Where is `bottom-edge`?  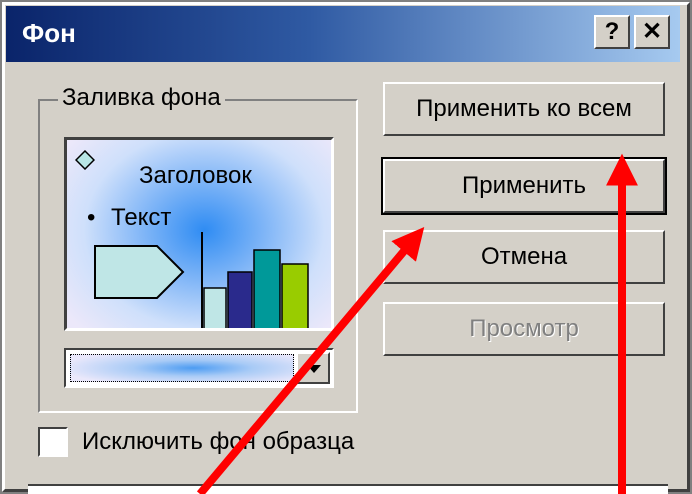 bottom-edge is located at coordinates (348, 489).